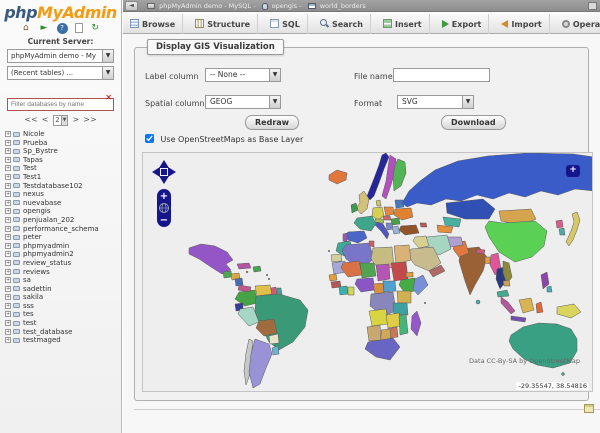  What do you see at coordinates (78, 28) in the screenshot?
I see `documentation-icon` at bounding box center [78, 28].